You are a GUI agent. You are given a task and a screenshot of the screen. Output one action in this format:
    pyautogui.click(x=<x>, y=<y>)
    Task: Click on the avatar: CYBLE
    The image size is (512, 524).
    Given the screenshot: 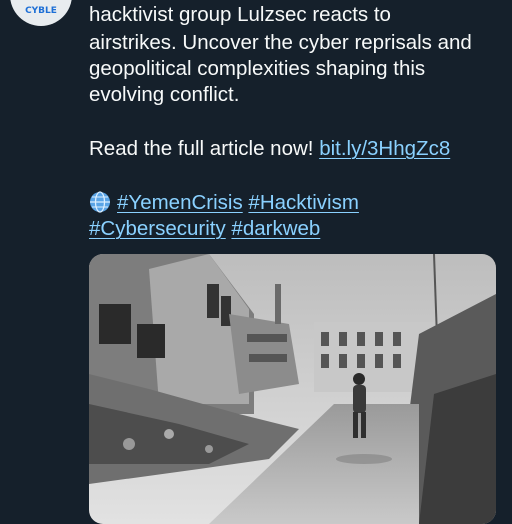 What is the action you would take?
    pyautogui.click(x=41, y=13)
    